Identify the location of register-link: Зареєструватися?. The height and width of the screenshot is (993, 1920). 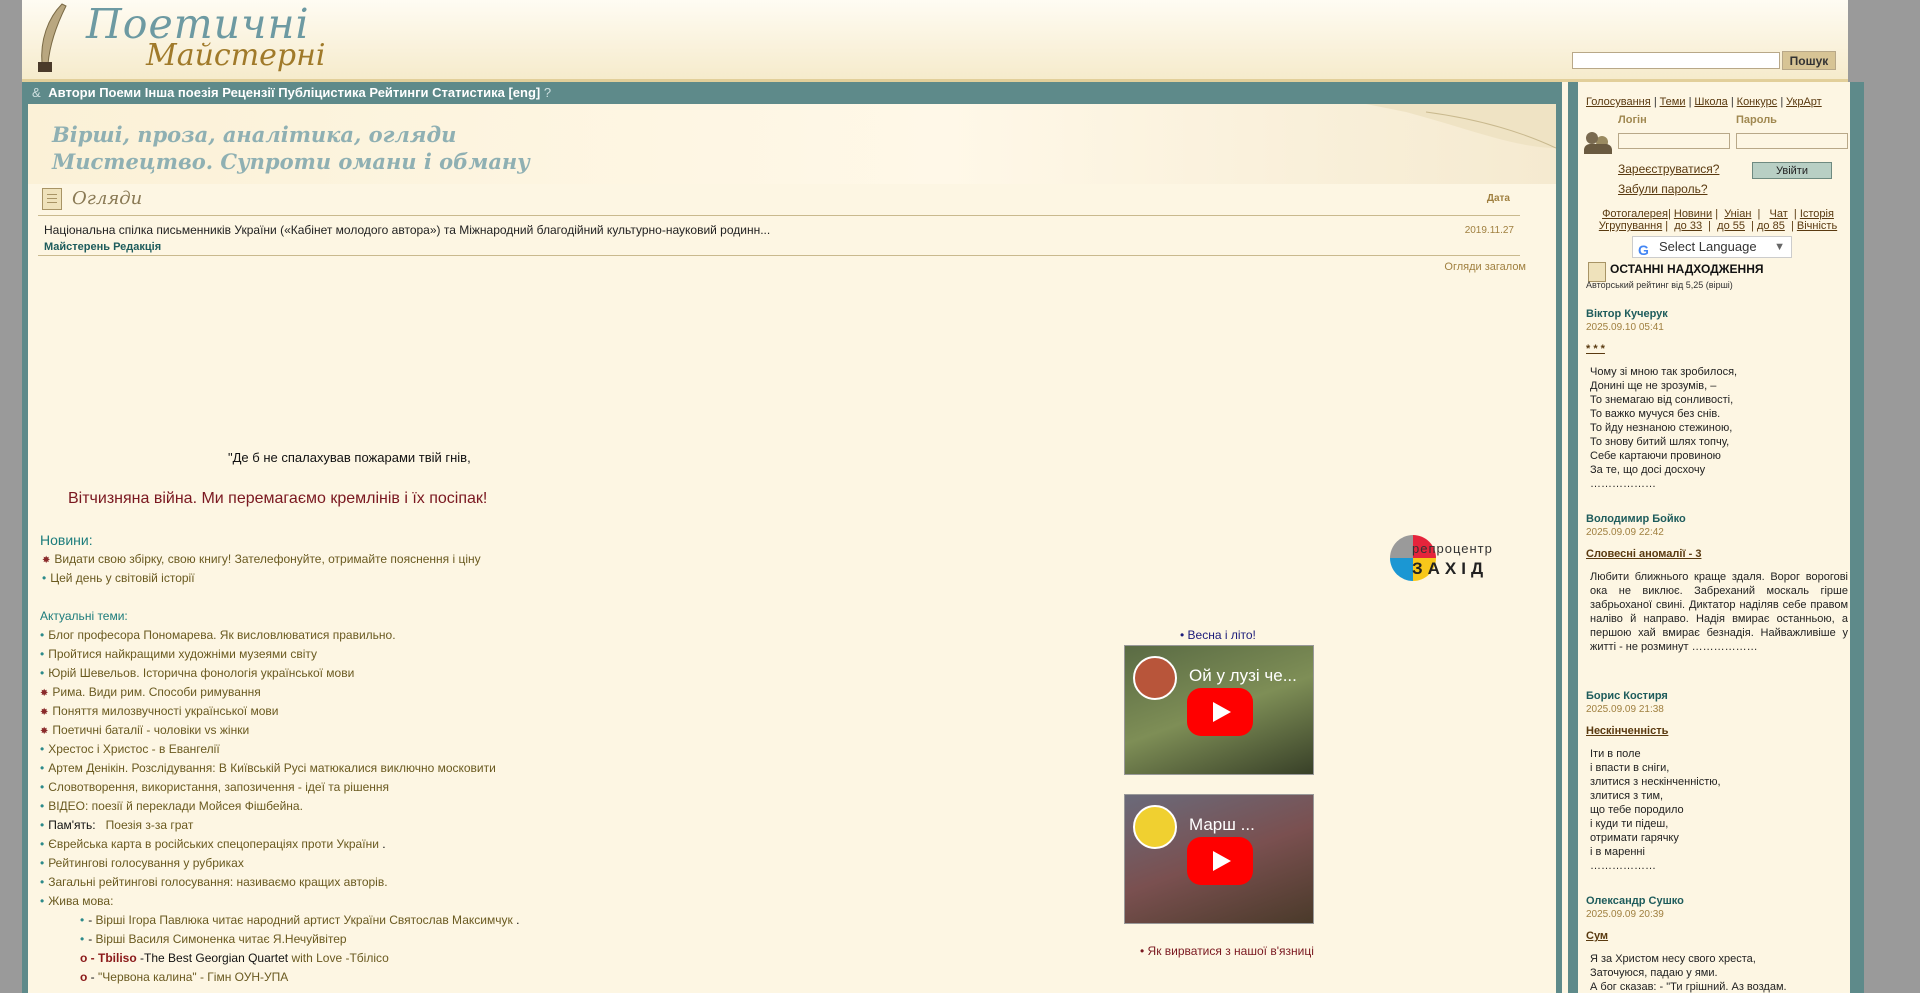
(1668, 169).